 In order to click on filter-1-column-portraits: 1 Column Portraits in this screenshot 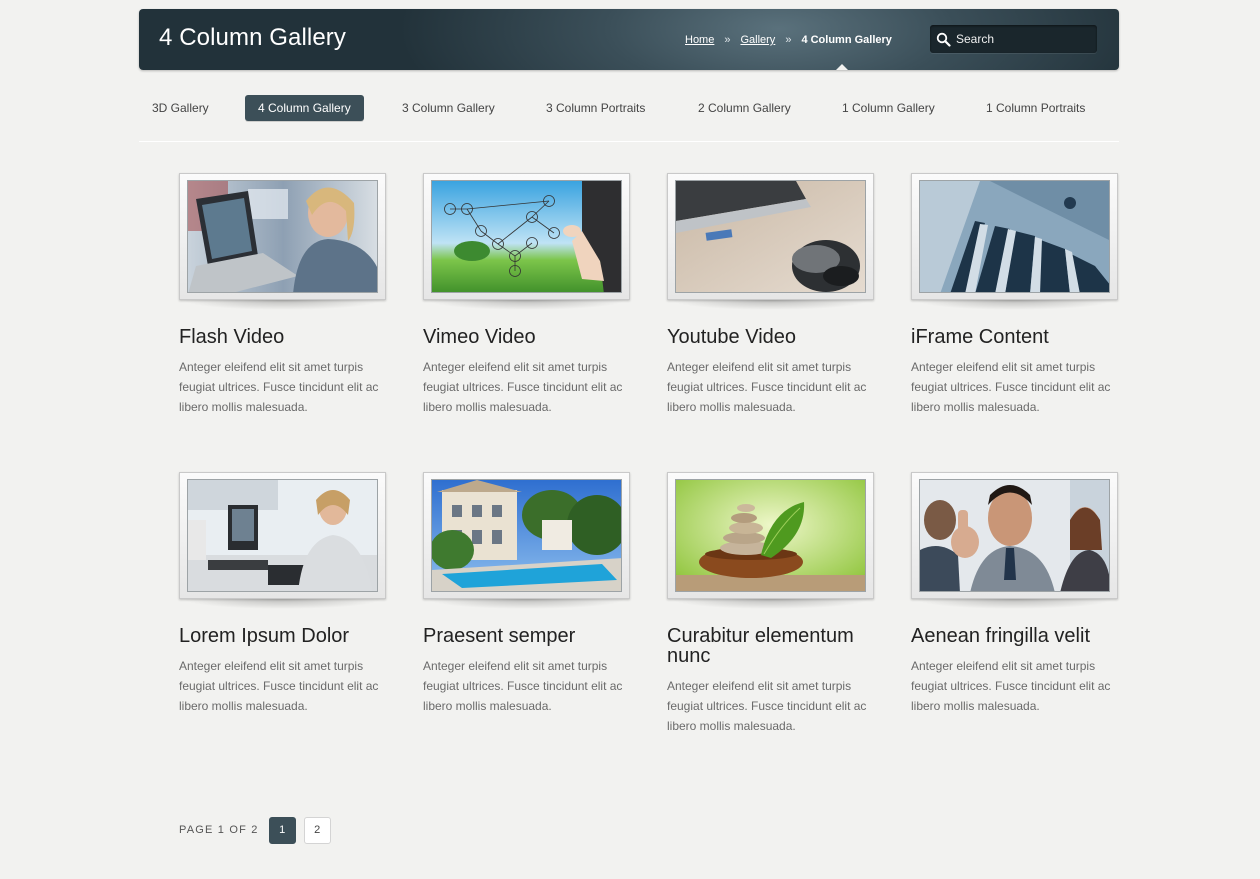, I will do `click(1035, 108)`.